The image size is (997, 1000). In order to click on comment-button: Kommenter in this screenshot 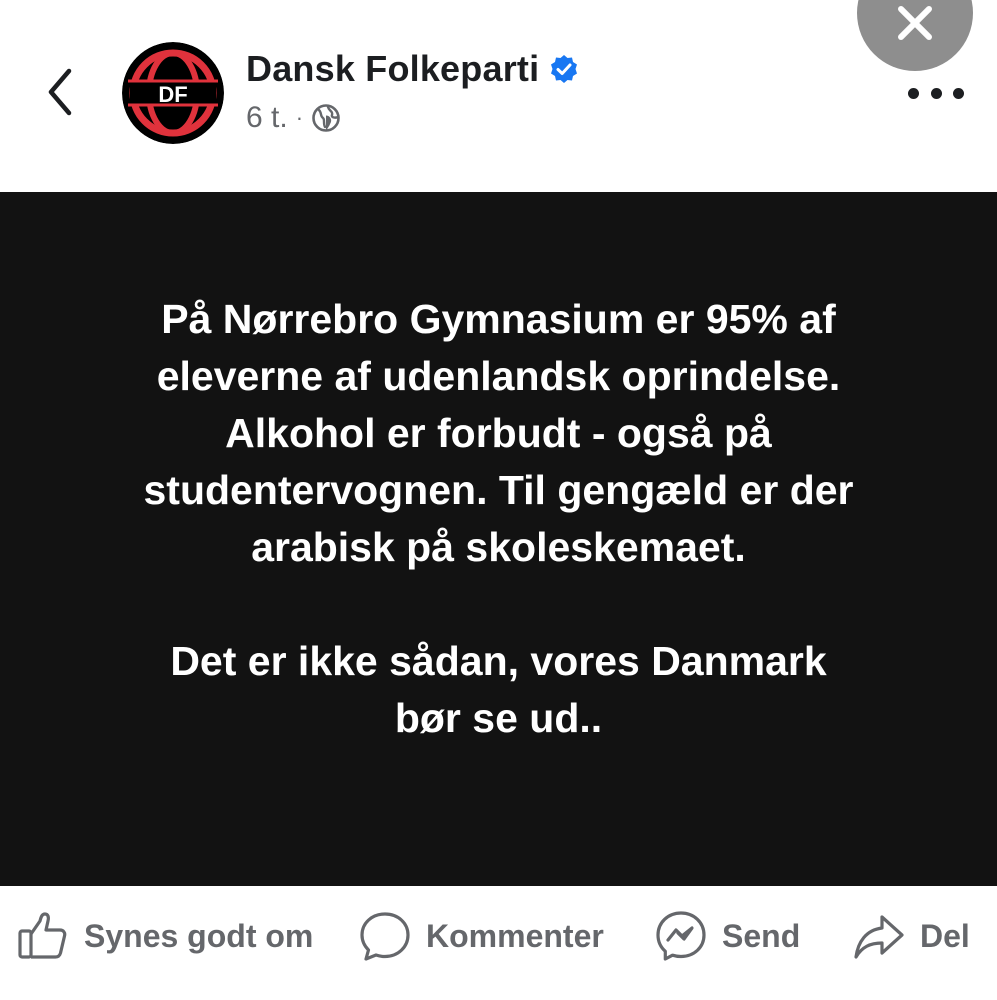, I will do `click(481, 936)`.